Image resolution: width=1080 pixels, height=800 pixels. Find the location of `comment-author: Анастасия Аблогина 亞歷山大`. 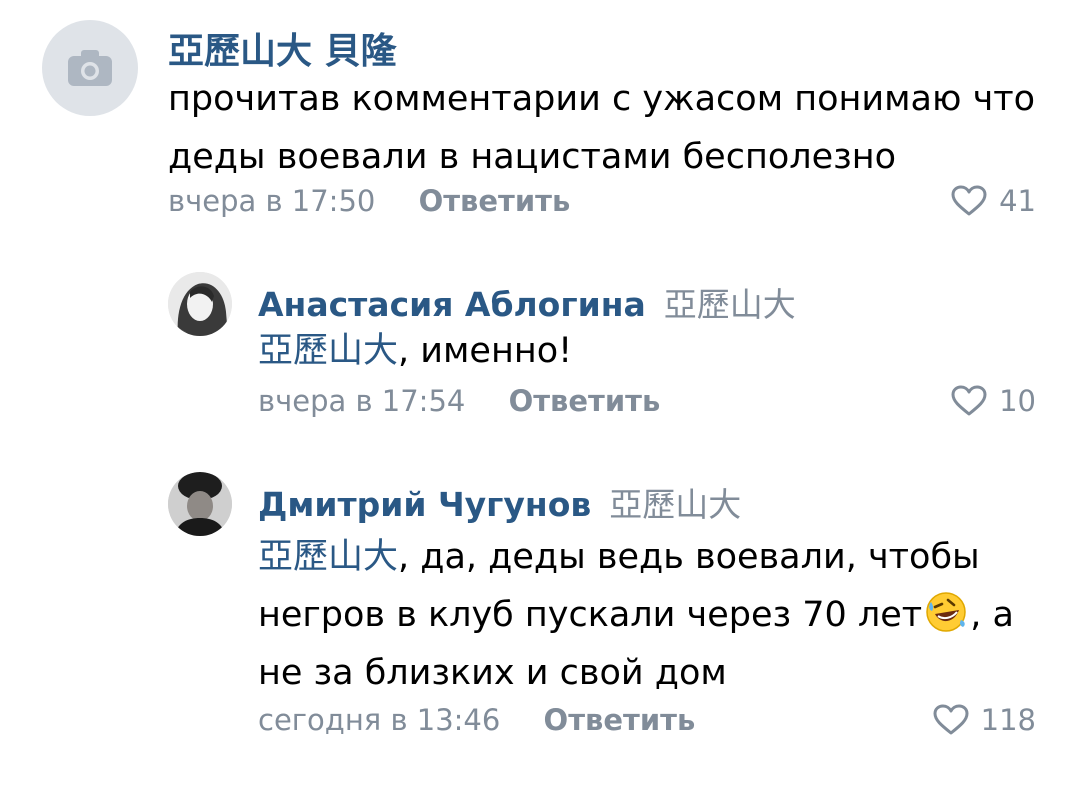

comment-author: Анастасия Аблогина 亞歷山大 is located at coordinates (527, 302).